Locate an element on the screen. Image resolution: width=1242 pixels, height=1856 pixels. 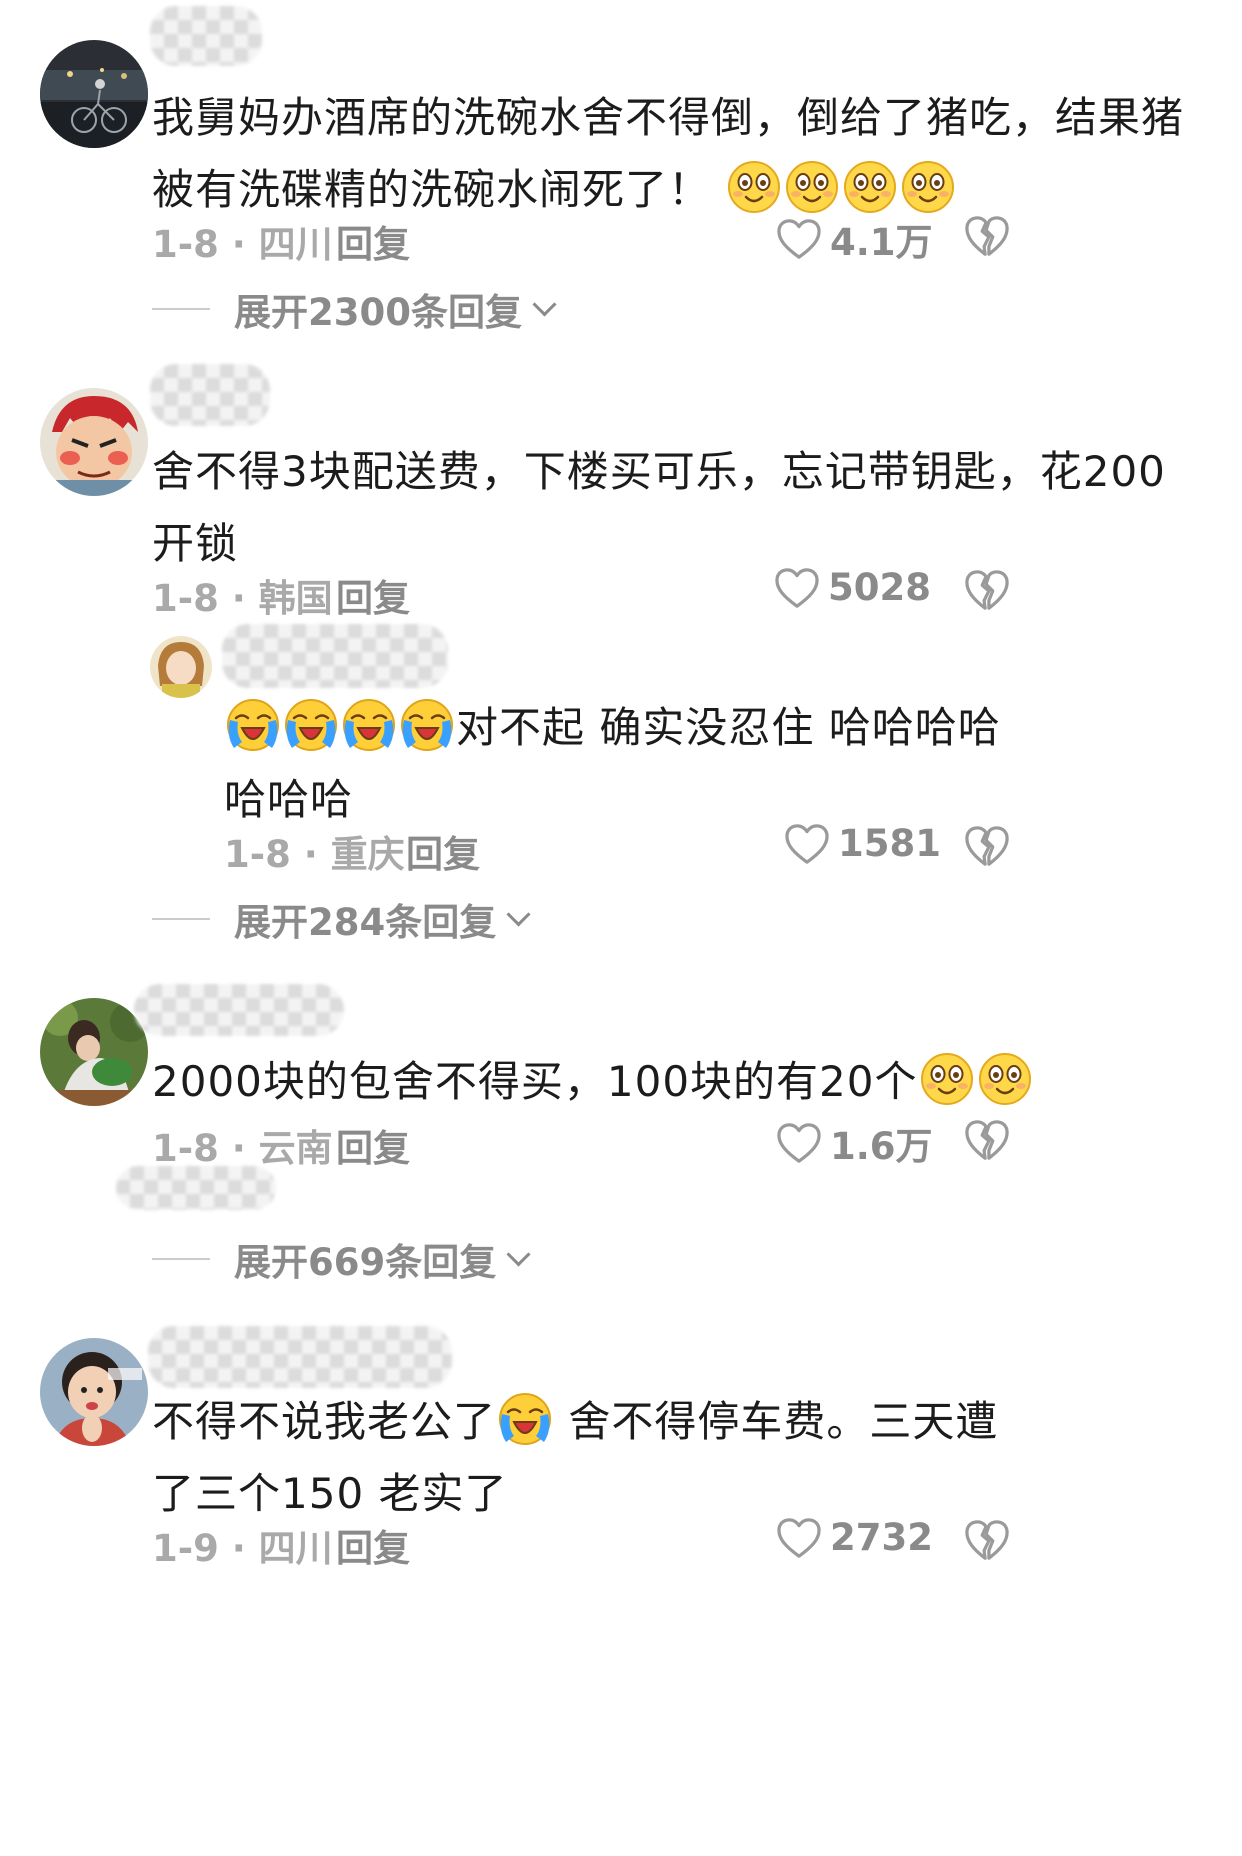
reply-text-content: 对不起 确实没忍住 哈哈哈哈哈哈哈 is located at coordinates (612, 763).